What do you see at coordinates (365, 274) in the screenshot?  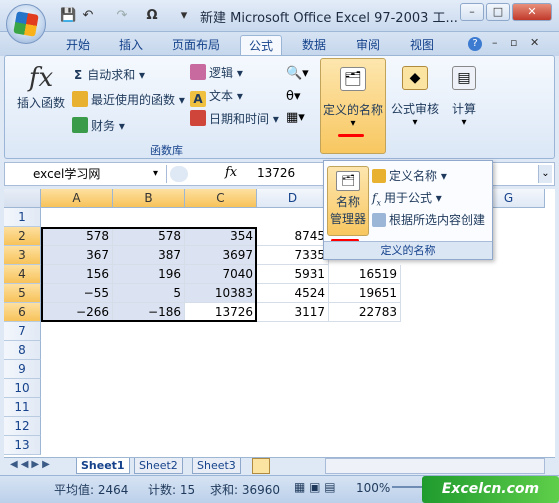 I see `cell: 16519` at bounding box center [365, 274].